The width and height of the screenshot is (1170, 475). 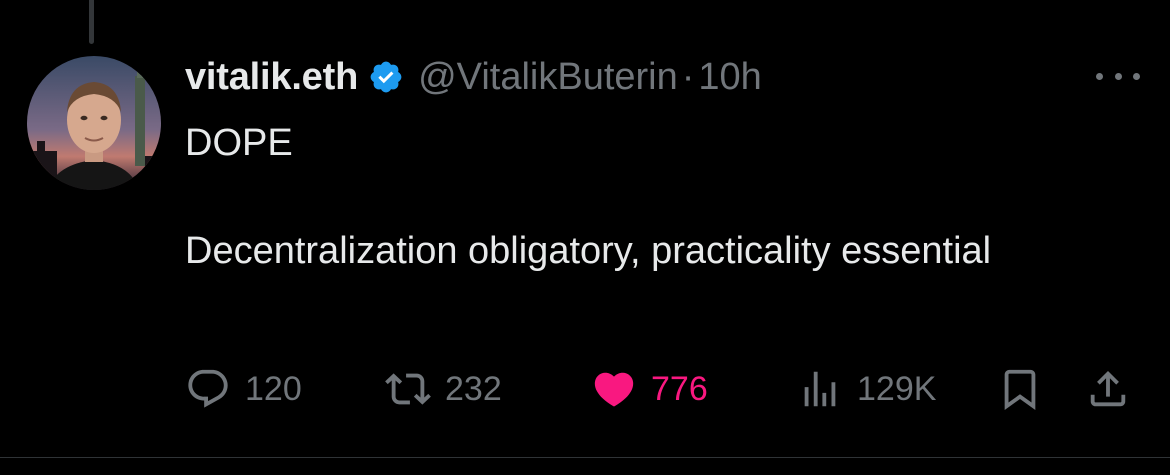 I want to click on reply-icon, so click(x=208, y=388).